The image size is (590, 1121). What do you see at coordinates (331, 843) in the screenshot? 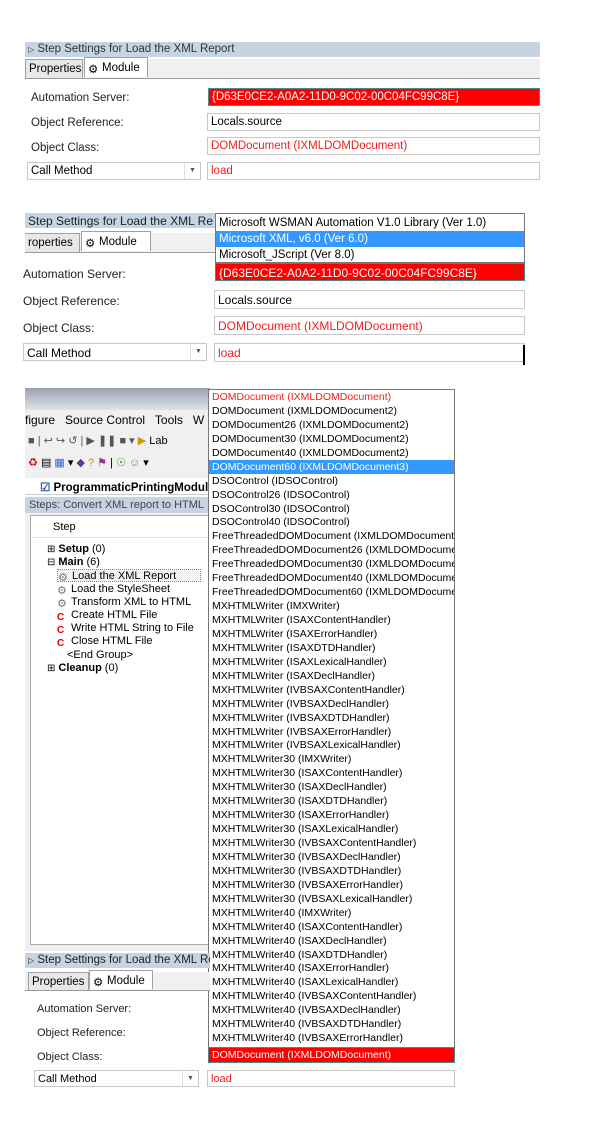
I see `class-option: MXHTMLWriter30 (IVBSAXContentHandler)` at bounding box center [331, 843].